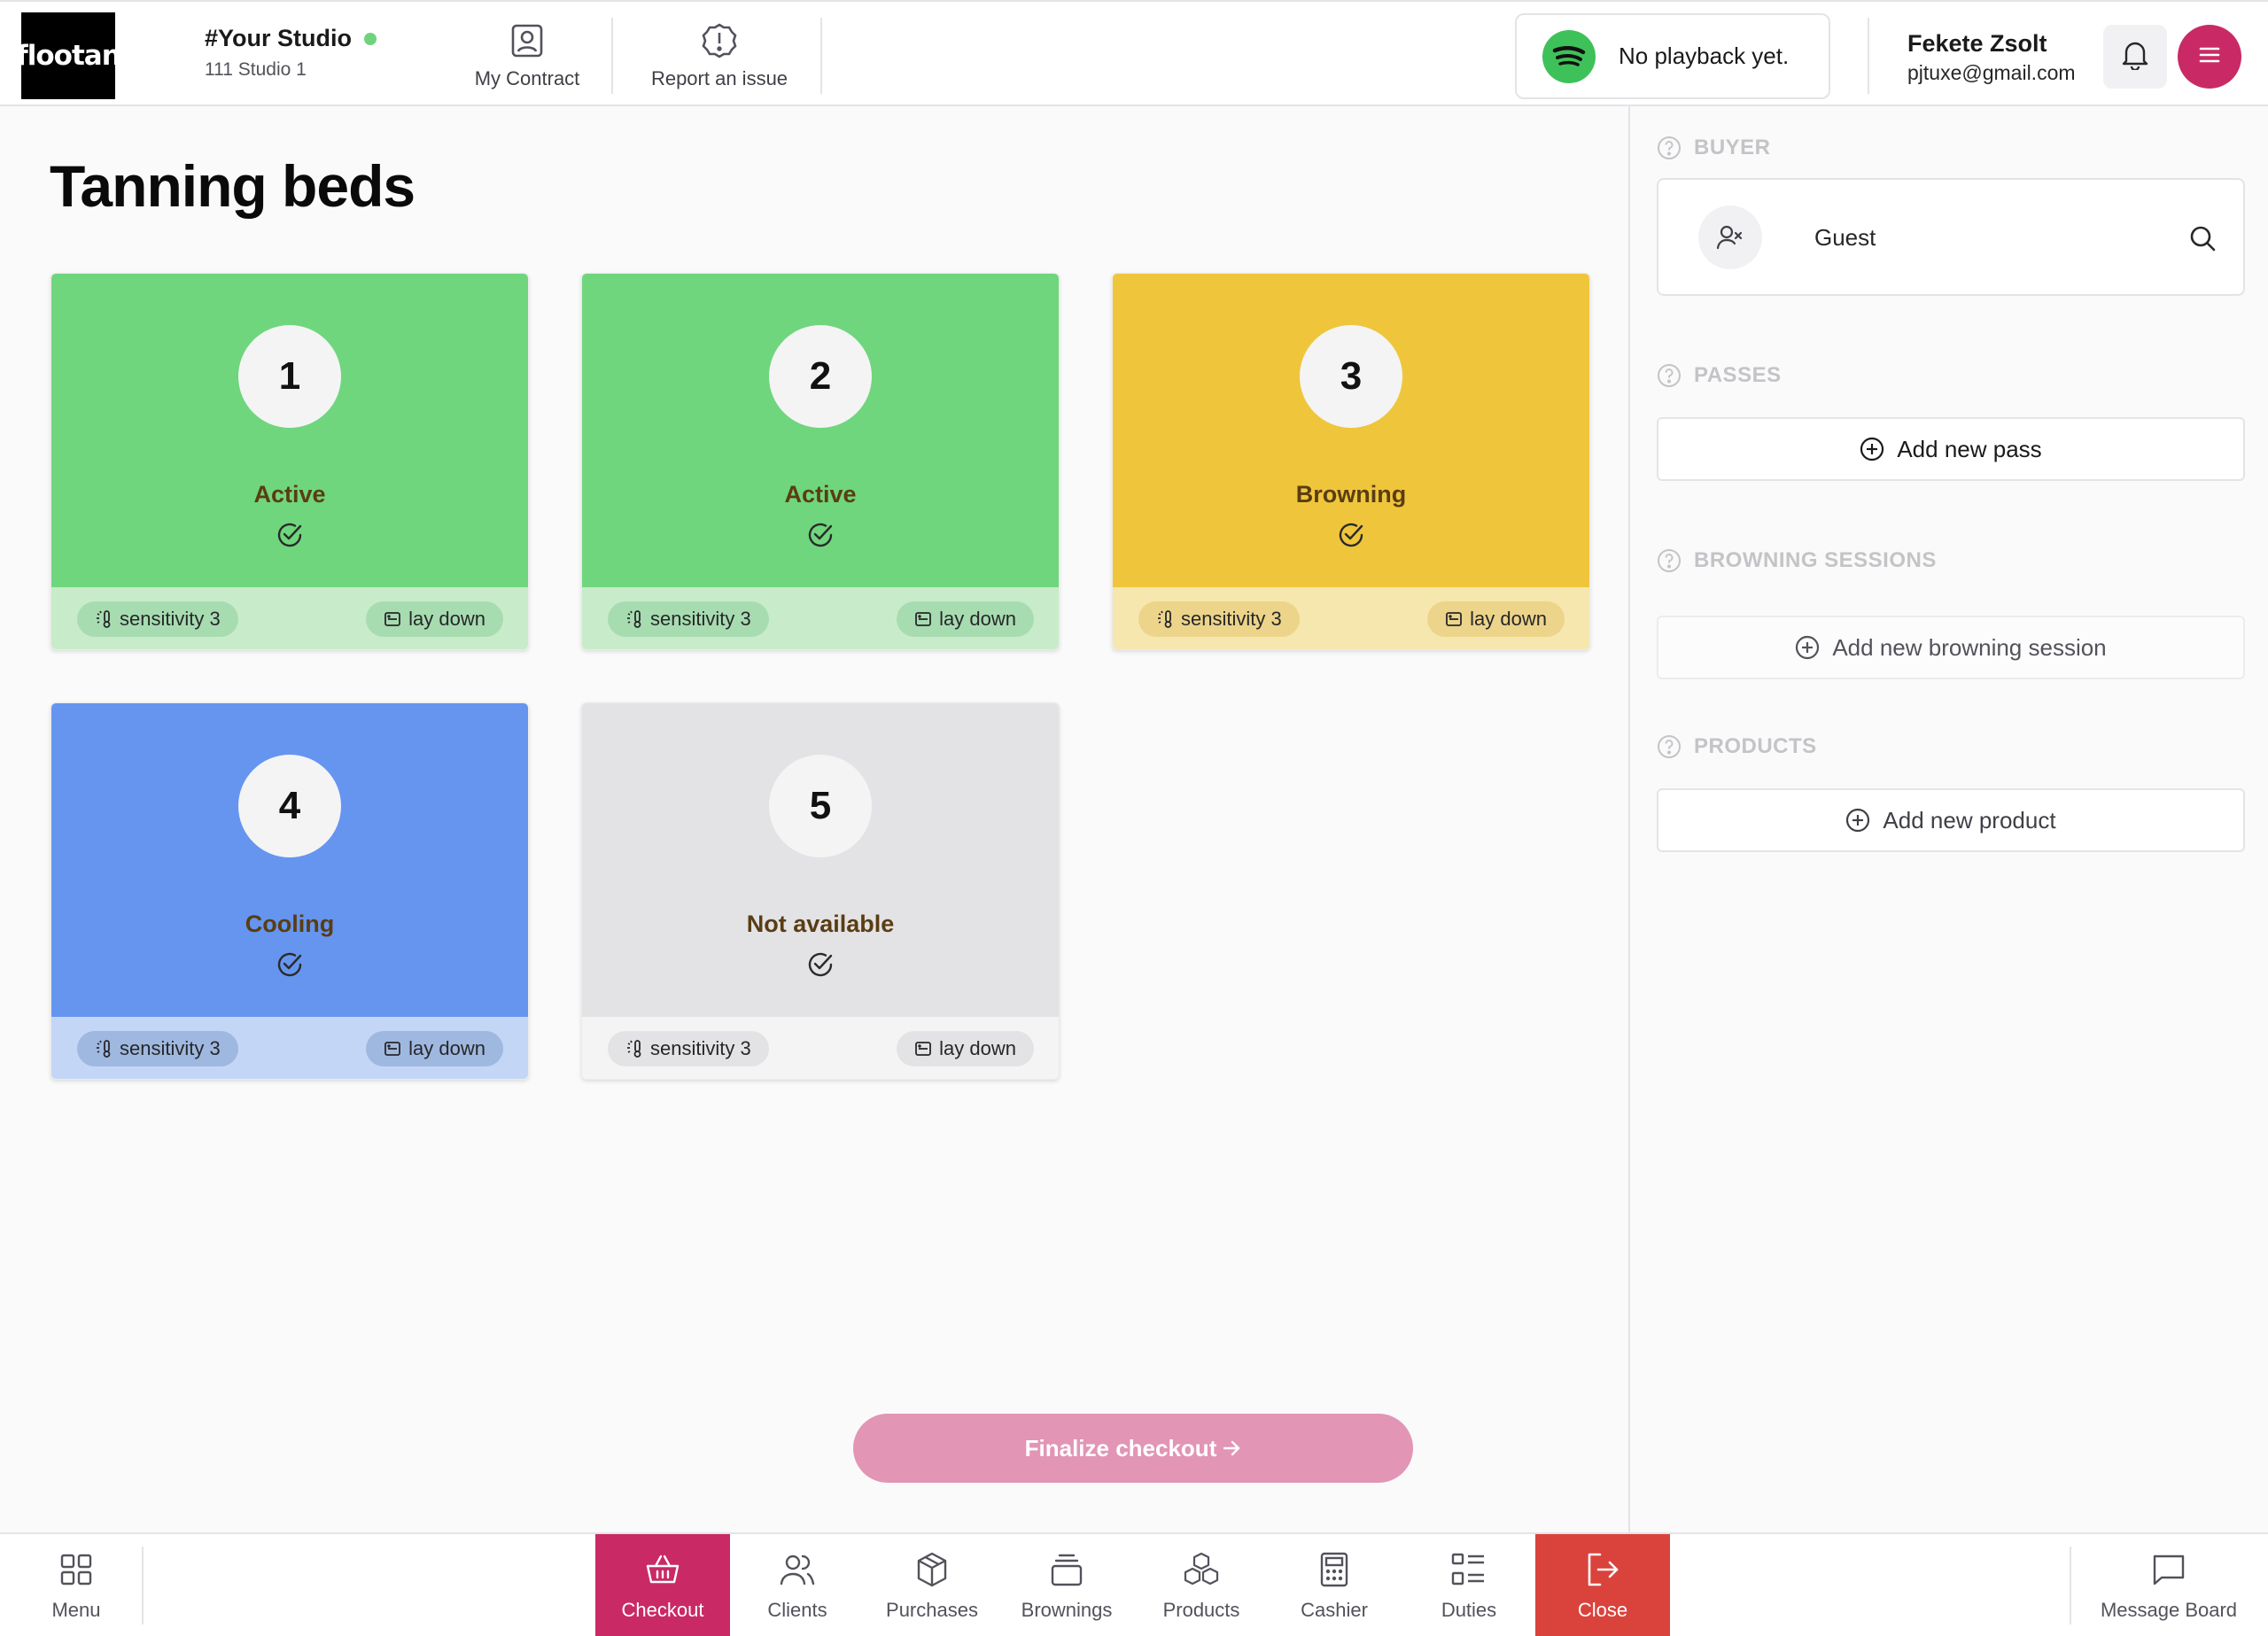 Image resolution: width=2268 pixels, height=1636 pixels. Describe the element at coordinates (278, 38) in the screenshot. I see `studio-name: #Your Studio` at that location.